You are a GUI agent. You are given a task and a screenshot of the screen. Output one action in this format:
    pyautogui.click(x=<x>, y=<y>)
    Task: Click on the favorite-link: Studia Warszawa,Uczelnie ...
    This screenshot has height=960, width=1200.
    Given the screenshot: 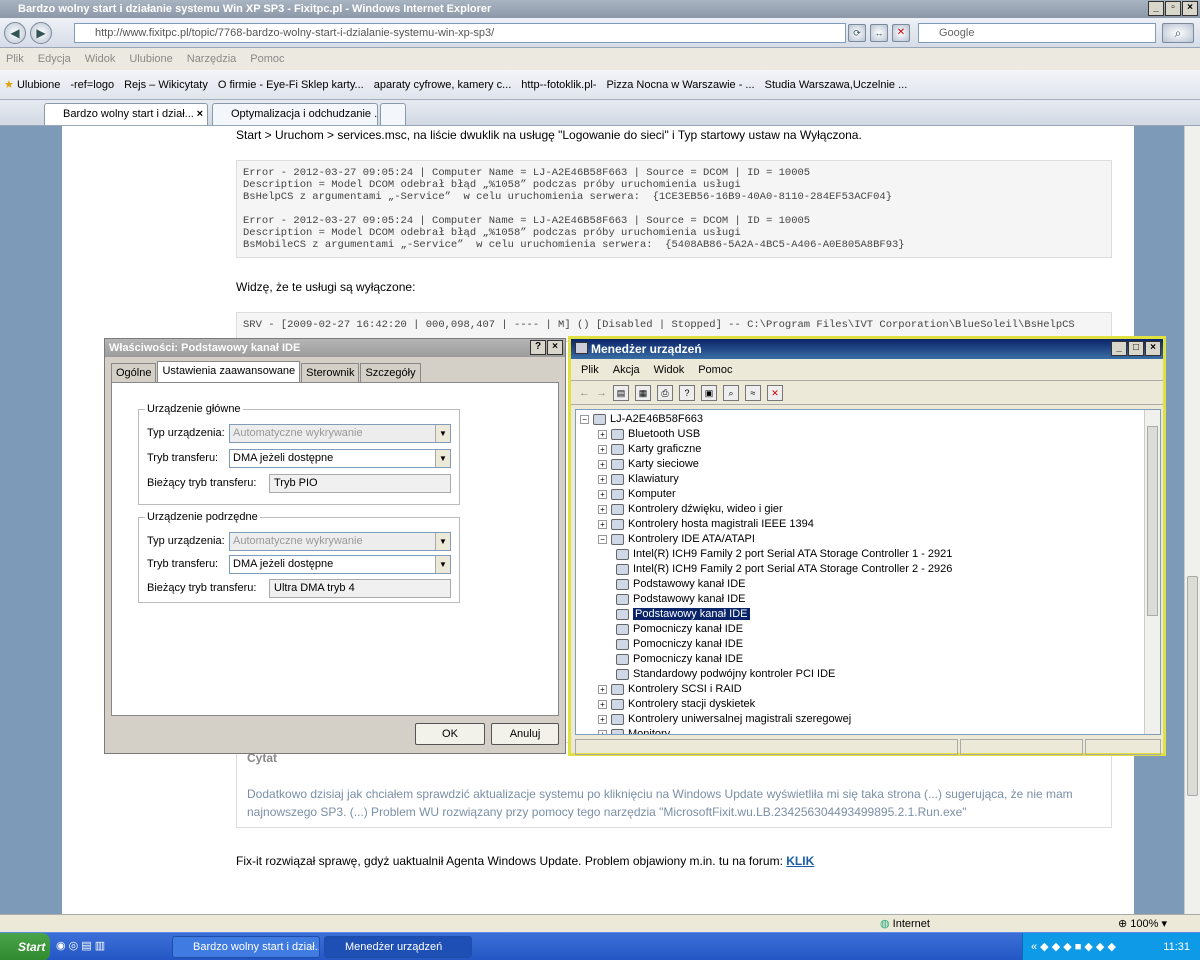 What is the action you would take?
    pyautogui.click(x=836, y=85)
    